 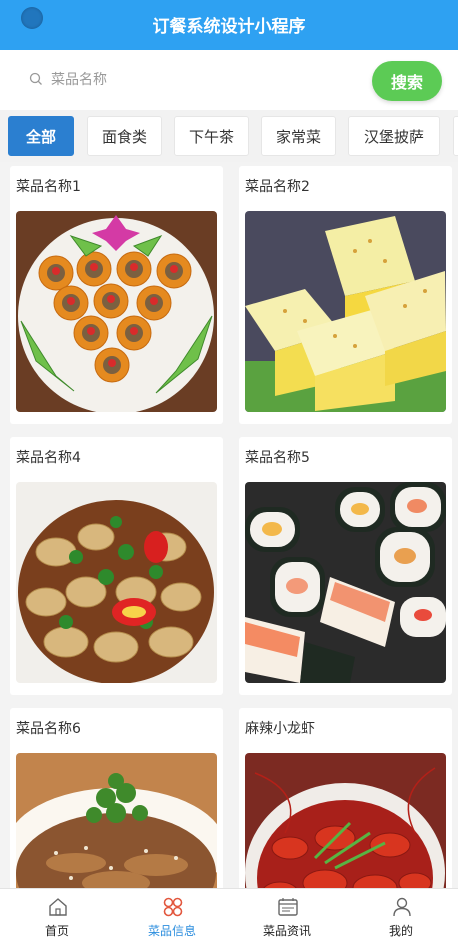 What do you see at coordinates (41, 136) in the screenshot?
I see `category-tab-all: 全部` at bounding box center [41, 136].